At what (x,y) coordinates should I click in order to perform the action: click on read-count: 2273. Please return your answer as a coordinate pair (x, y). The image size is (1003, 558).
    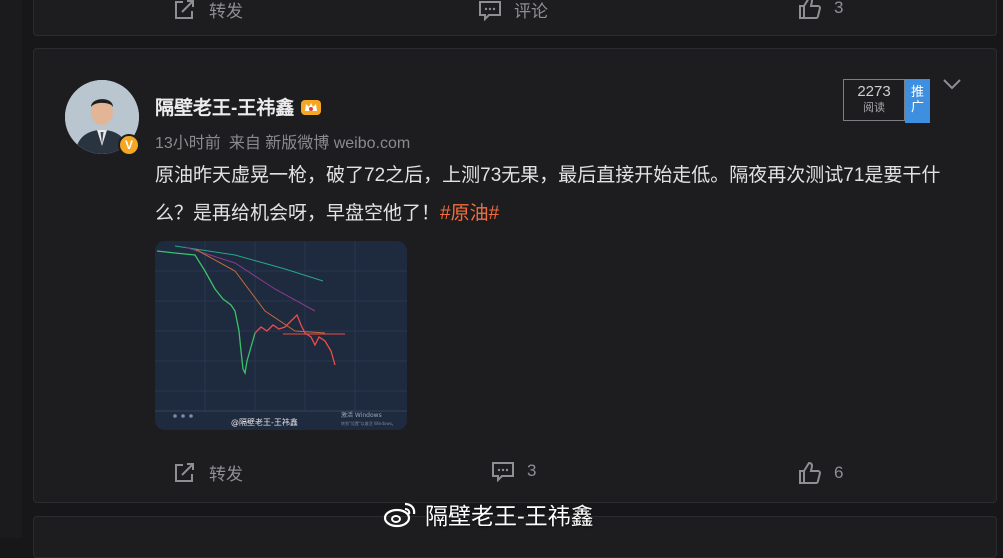
    Looking at the image, I should click on (874, 91).